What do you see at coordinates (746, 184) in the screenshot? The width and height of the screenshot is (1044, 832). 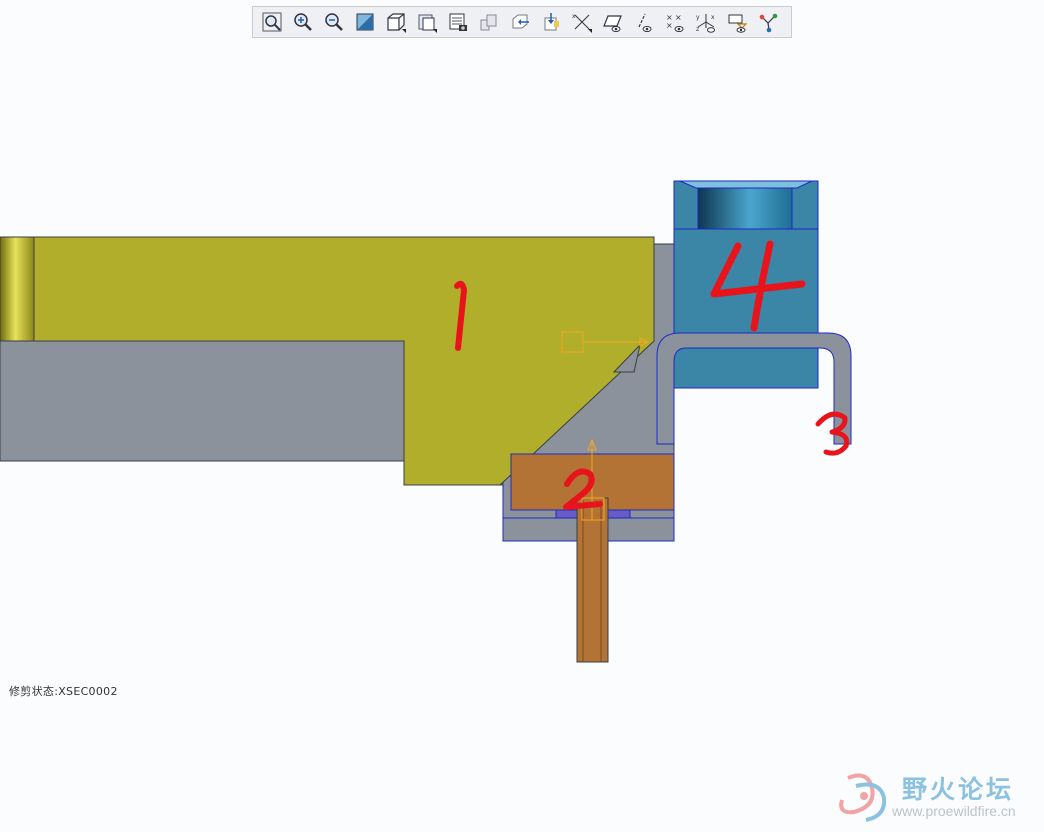 I see `blue-bore-chamfer` at bounding box center [746, 184].